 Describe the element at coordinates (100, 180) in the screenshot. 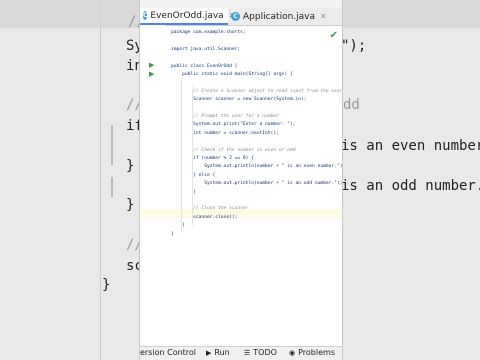

I see `background-gutter-divider` at that location.